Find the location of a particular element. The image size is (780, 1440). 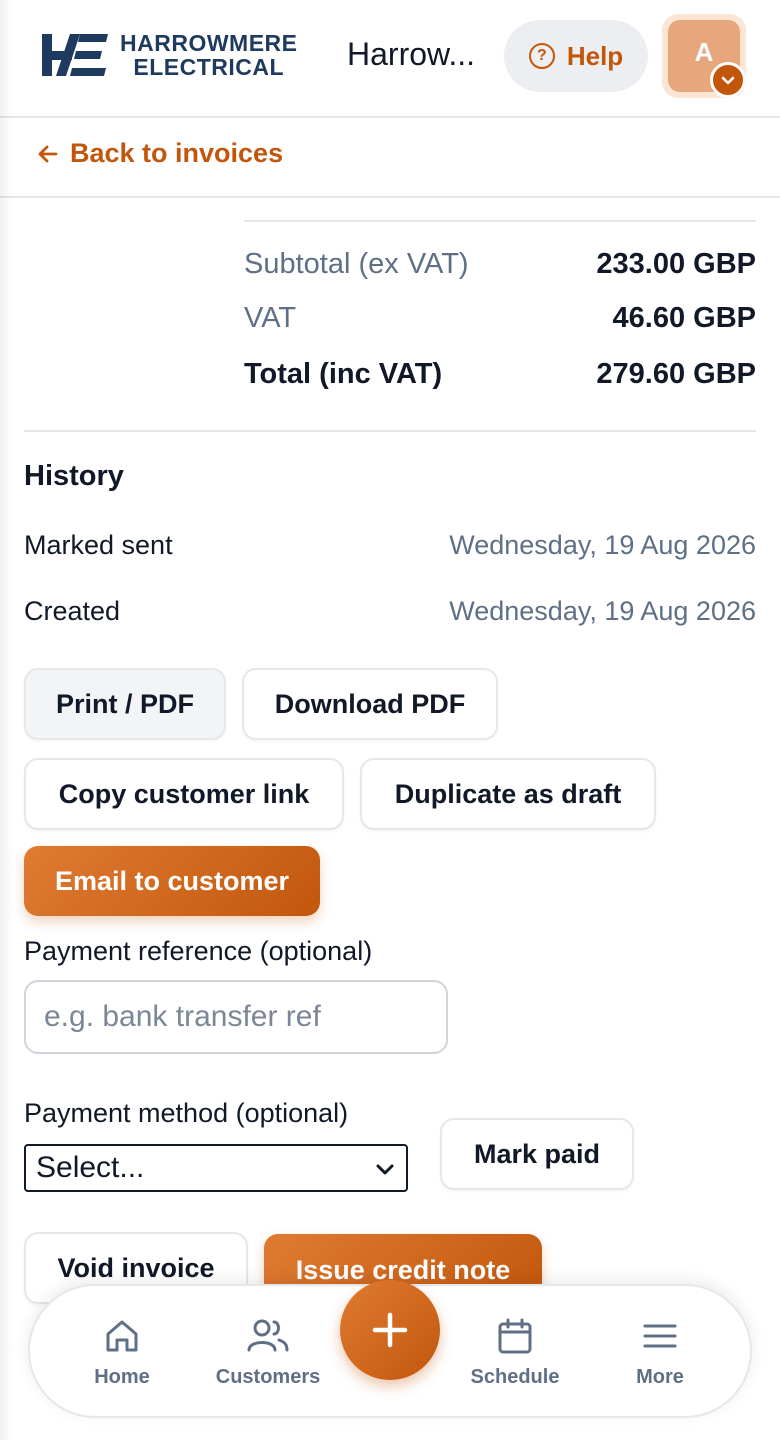

subtotal-label: Subtotal (ex VAT) is located at coordinates (356, 264).